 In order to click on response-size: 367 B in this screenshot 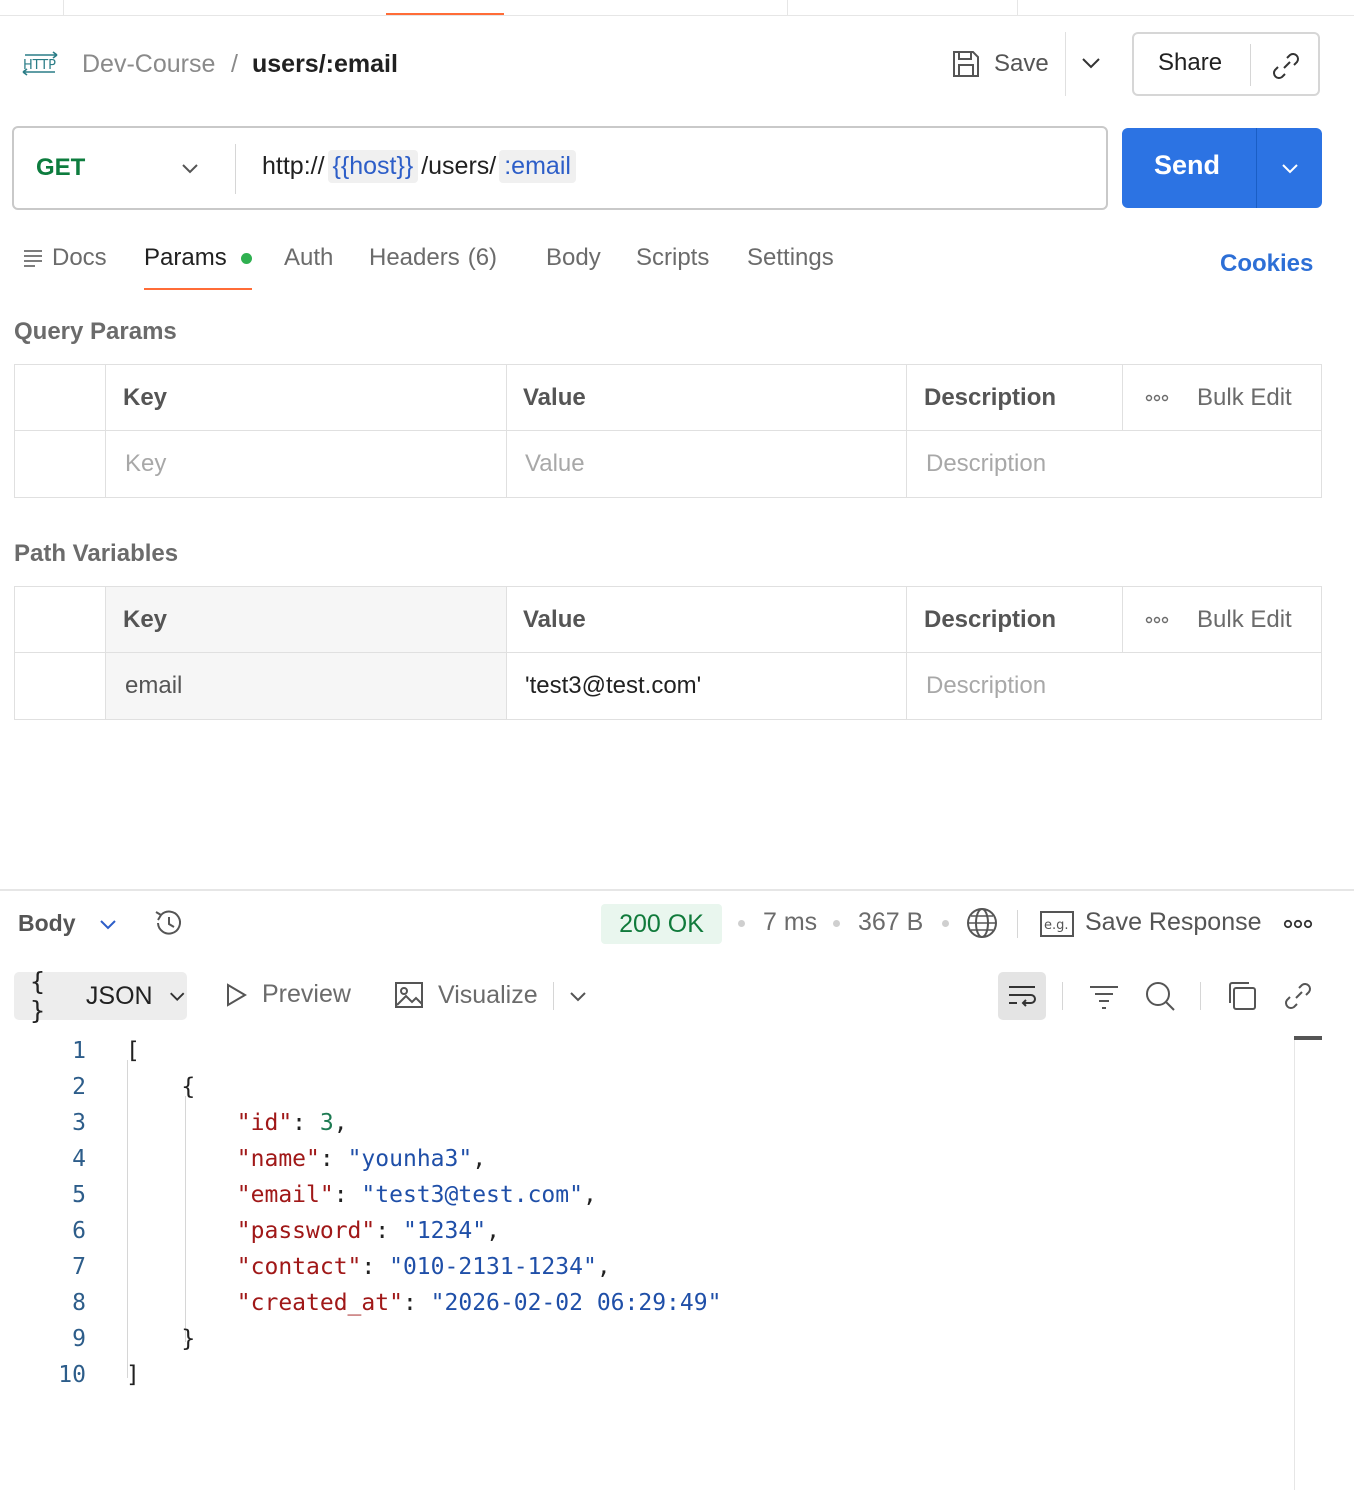, I will do `click(890, 922)`.